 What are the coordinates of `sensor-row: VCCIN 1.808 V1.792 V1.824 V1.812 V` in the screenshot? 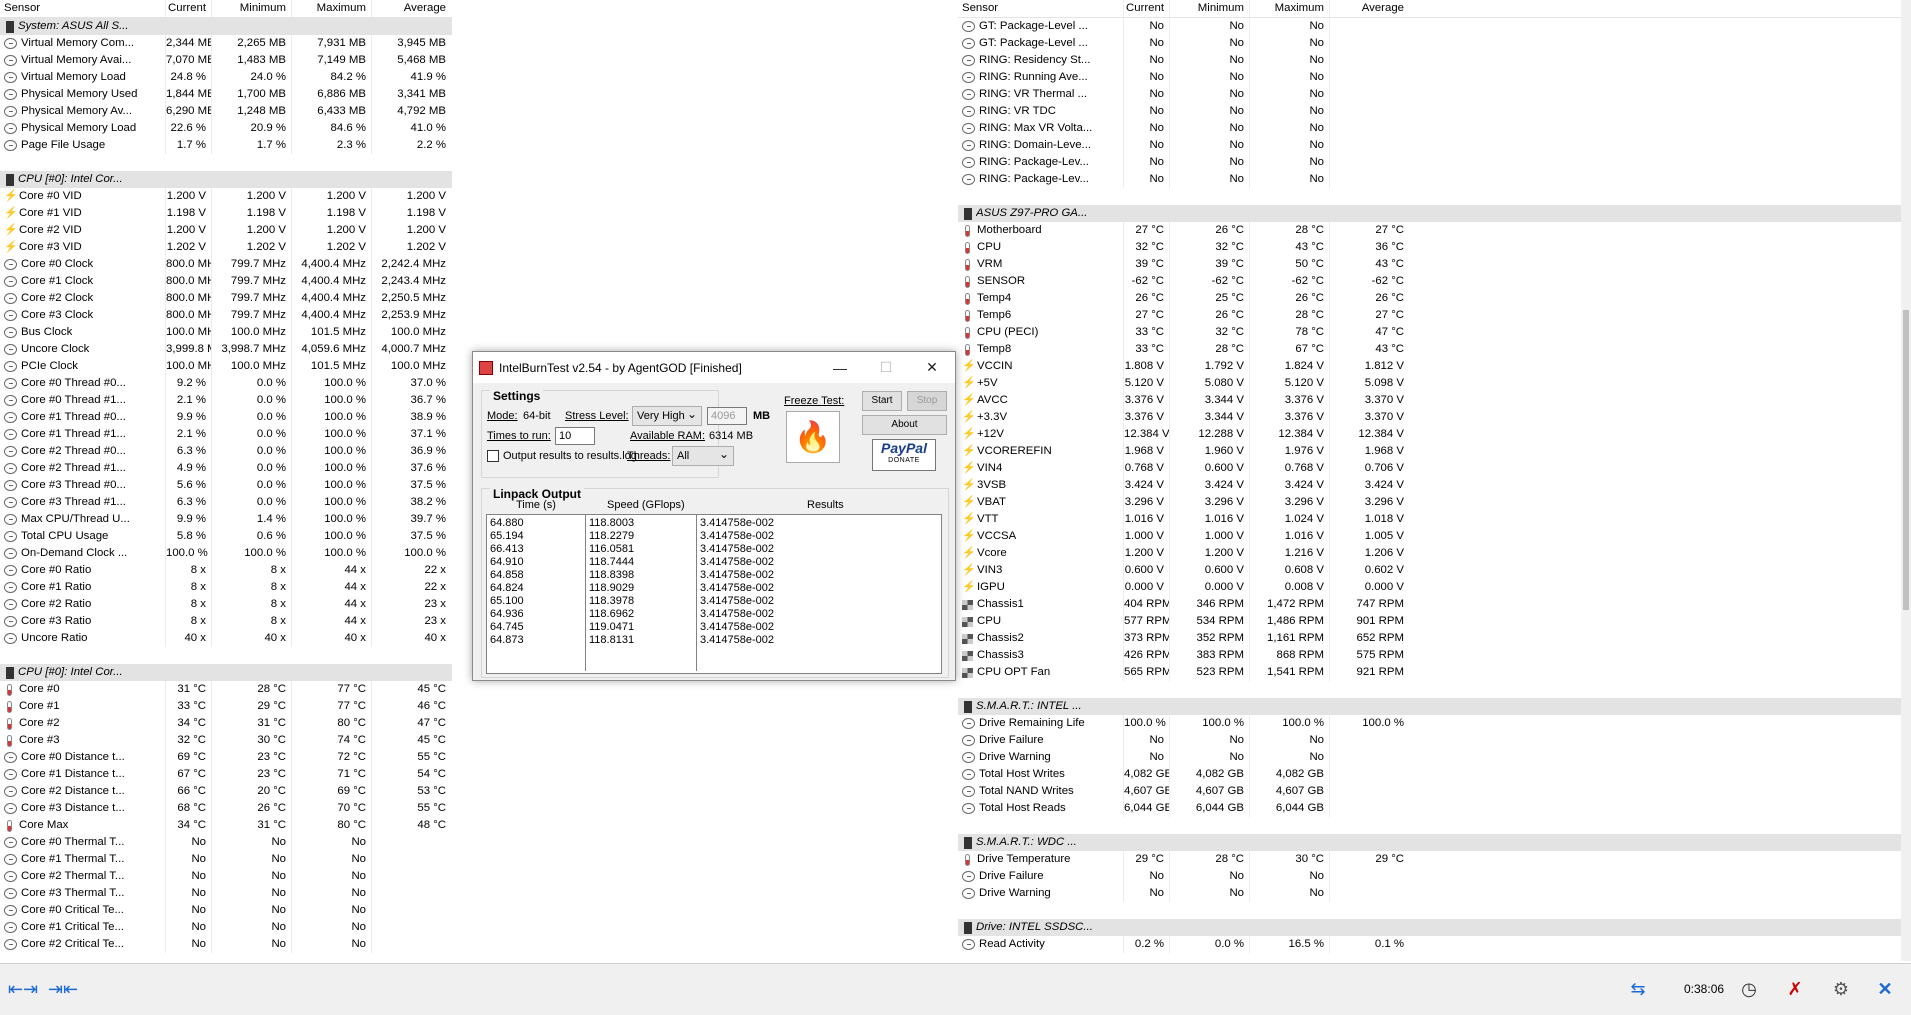 It's located at (1434, 366).